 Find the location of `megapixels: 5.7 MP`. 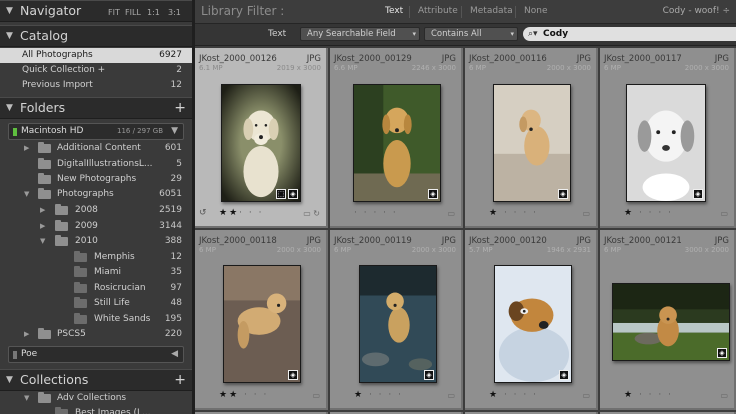

megapixels: 5.7 MP is located at coordinates (481, 250).